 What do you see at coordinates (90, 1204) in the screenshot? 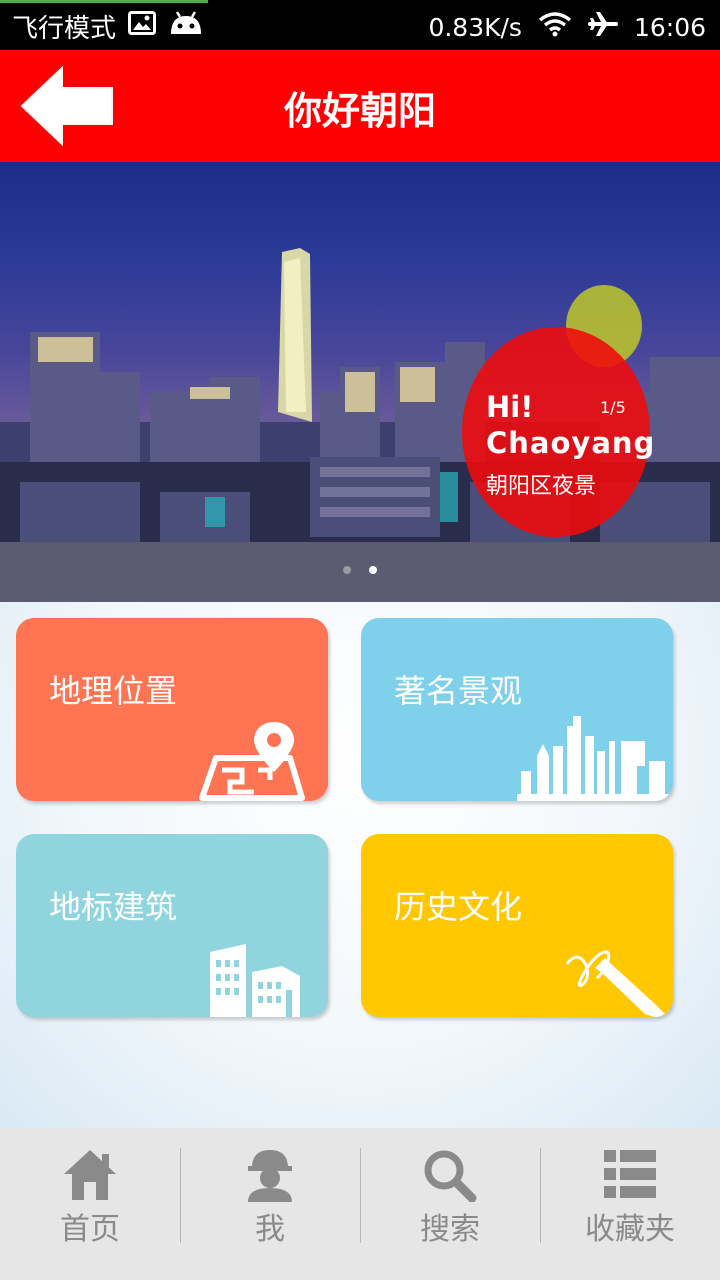
I see `nav-home: 首页` at bounding box center [90, 1204].